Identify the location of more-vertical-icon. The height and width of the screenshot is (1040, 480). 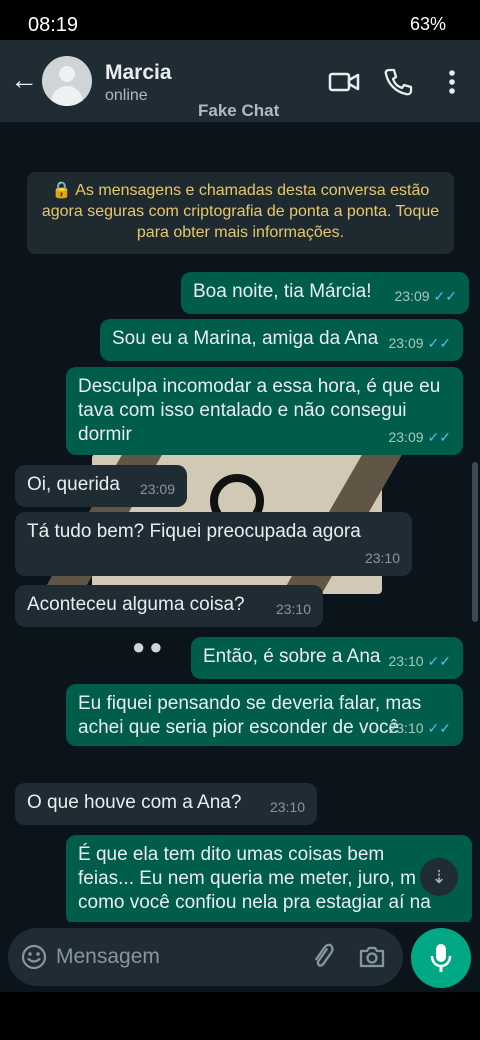
(452, 82).